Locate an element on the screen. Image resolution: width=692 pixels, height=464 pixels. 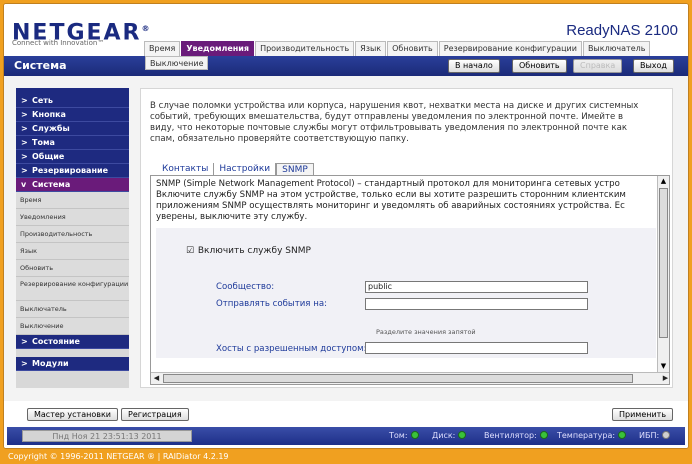
comma-hint: Разделите значения запятой is located at coordinates (426, 332).